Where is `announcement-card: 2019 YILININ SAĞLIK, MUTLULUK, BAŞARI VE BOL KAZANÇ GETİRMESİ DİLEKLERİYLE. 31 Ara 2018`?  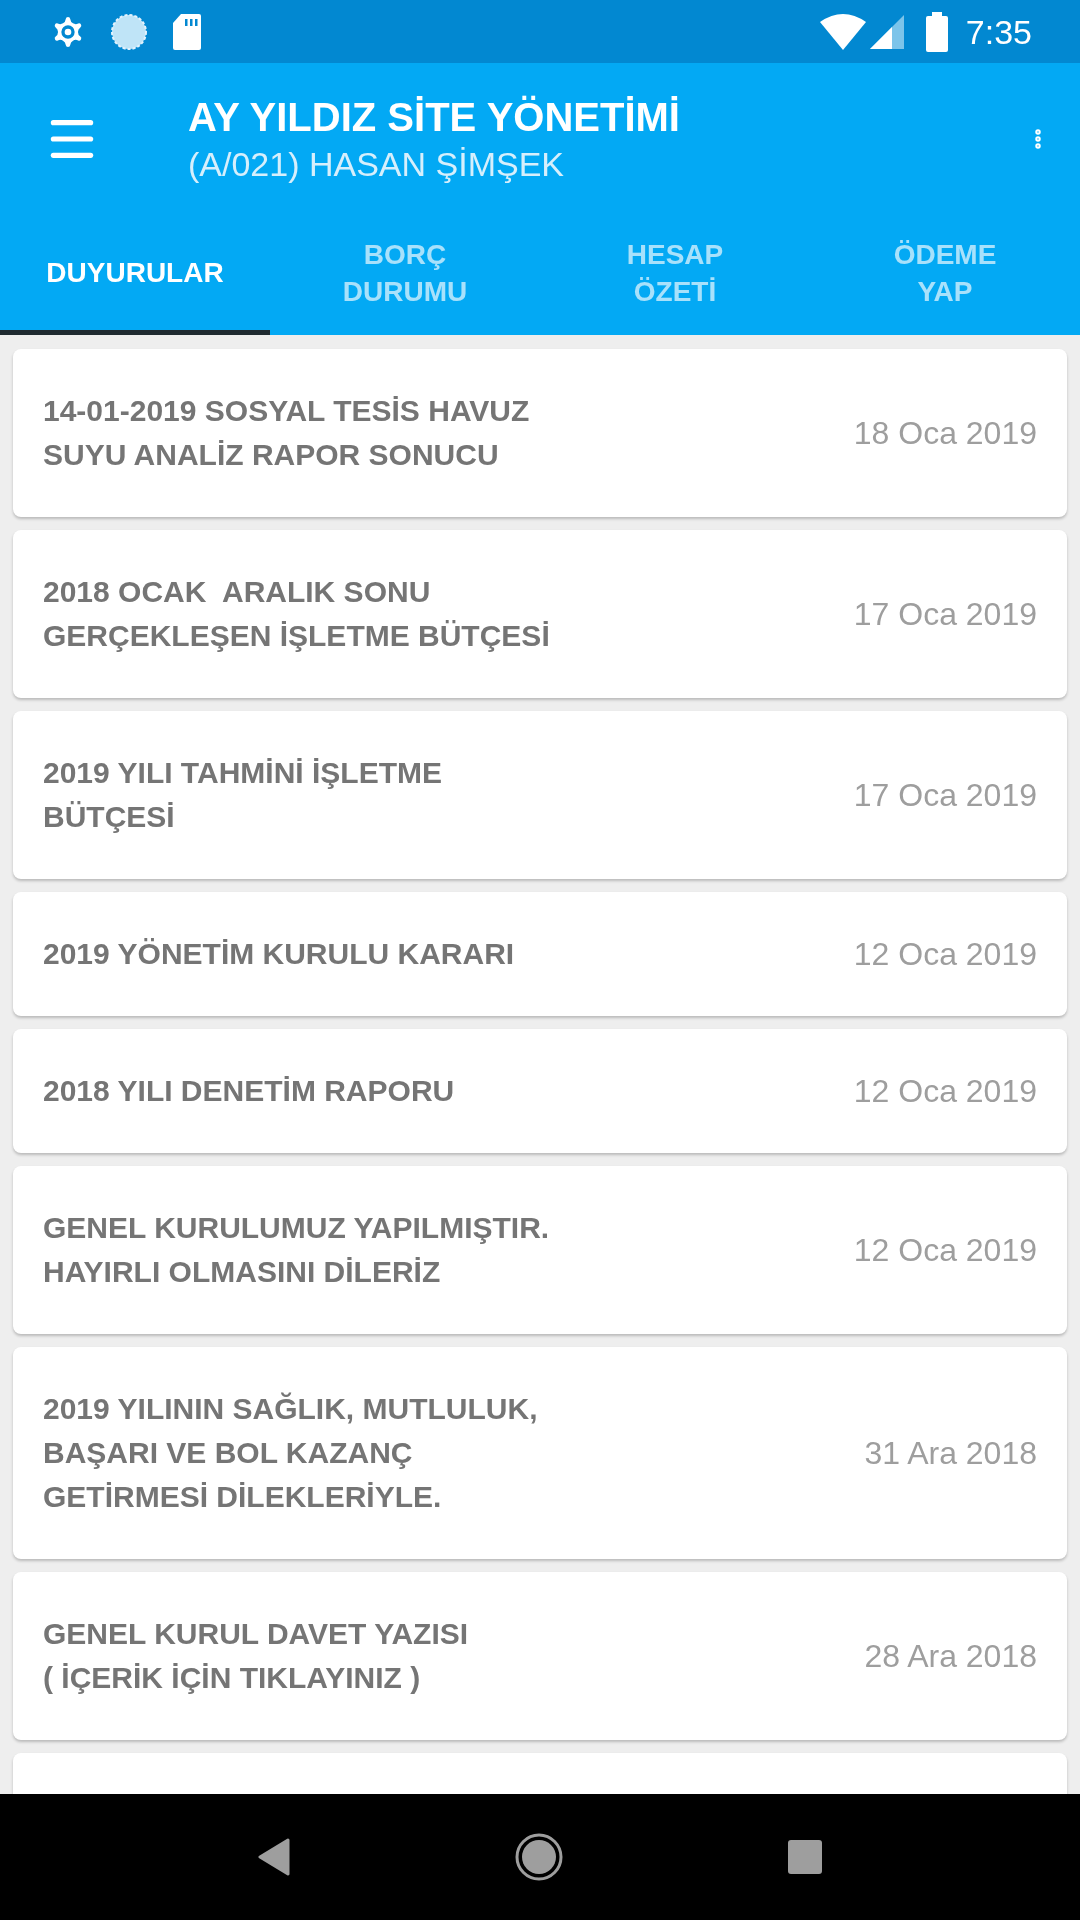 announcement-card: 2019 YILININ SAĞLIK, MUTLULUK, BAŞARI VE BOL KAZANÇ GETİRMESİ DİLEKLERİYLE. 31 Ara 2018 is located at coordinates (540, 1453).